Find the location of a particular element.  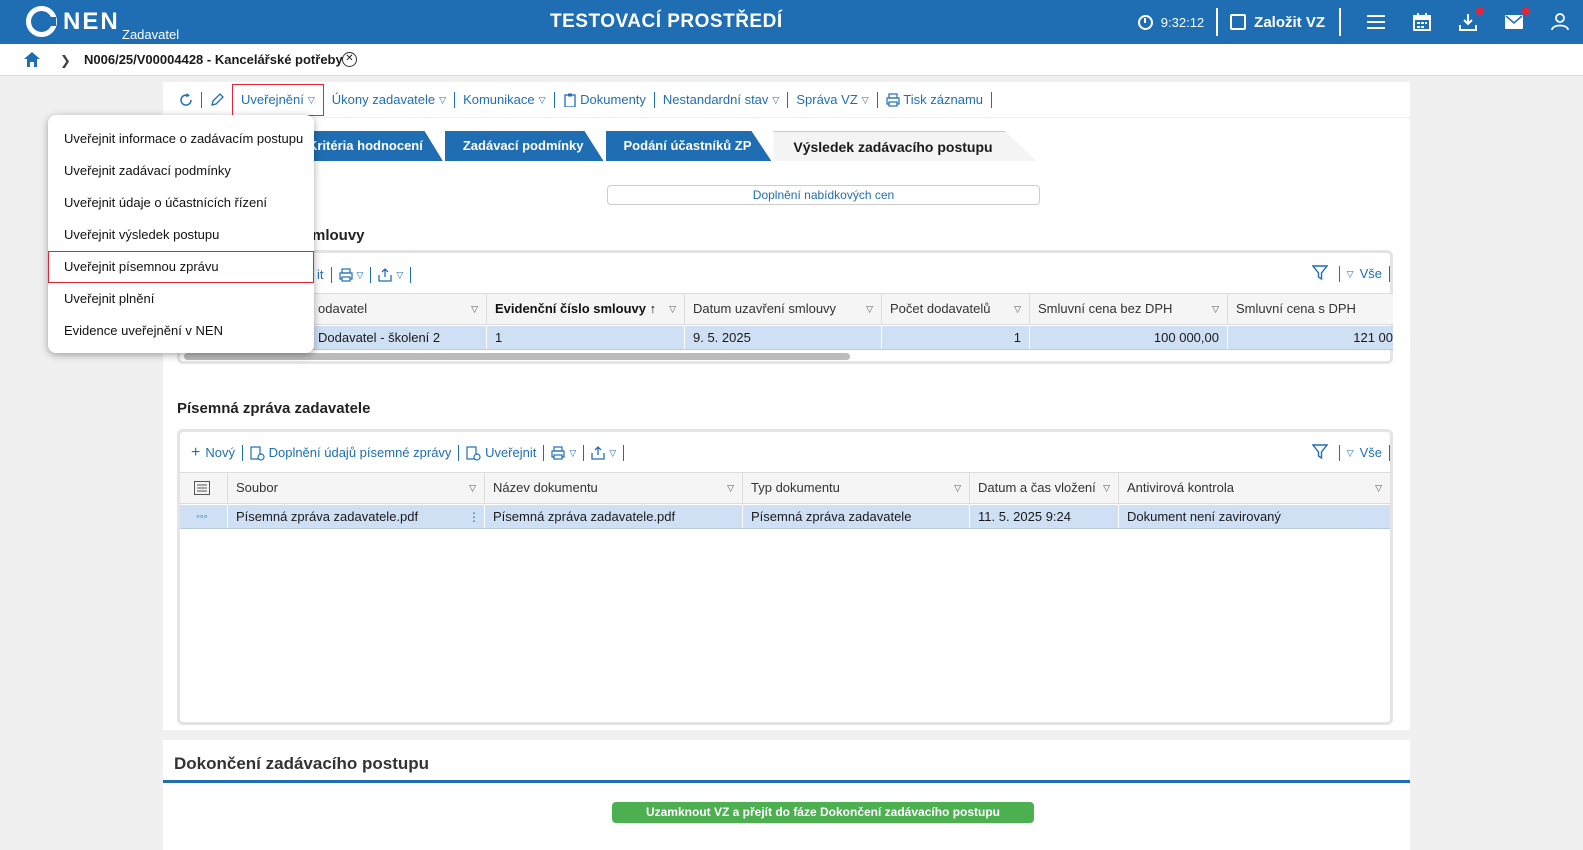

doplneni-udaju-label: Doplnění údajů písemné zprávy is located at coordinates (360, 452).